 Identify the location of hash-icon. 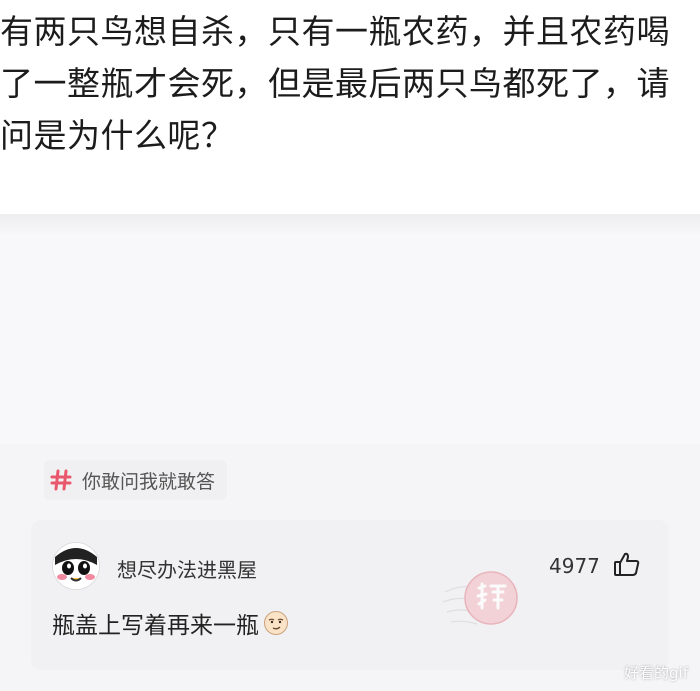
(61, 480).